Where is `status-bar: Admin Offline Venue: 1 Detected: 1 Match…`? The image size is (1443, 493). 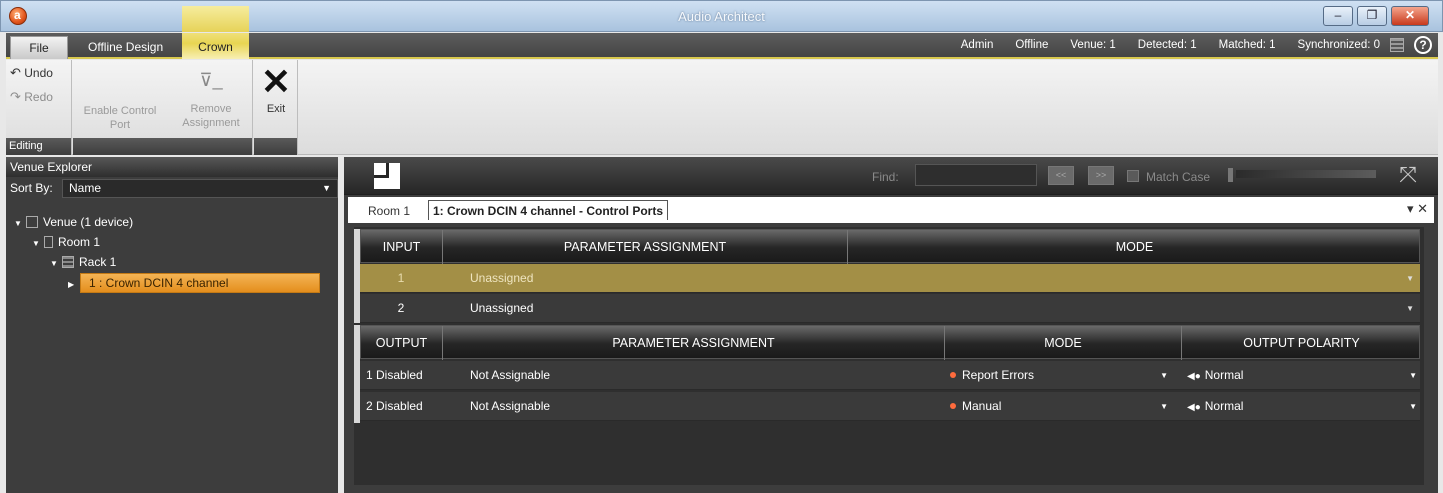 status-bar: Admin Offline Venue: 1 Detected: 1 Match… is located at coordinates (1199, 45).